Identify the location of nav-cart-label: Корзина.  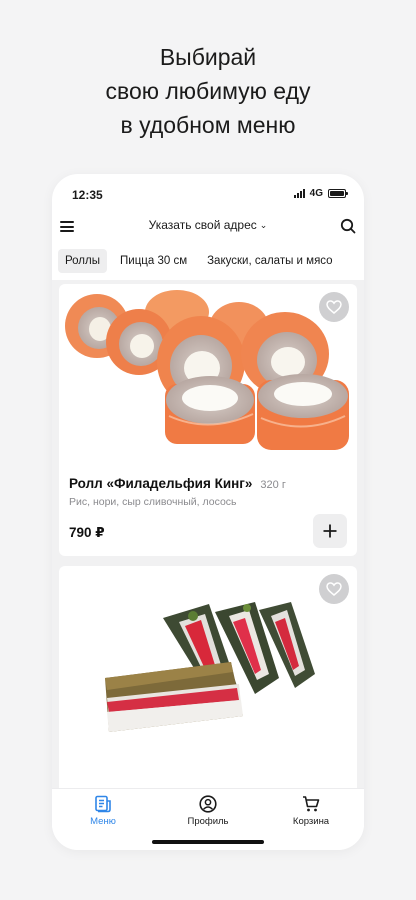
(311, 821).